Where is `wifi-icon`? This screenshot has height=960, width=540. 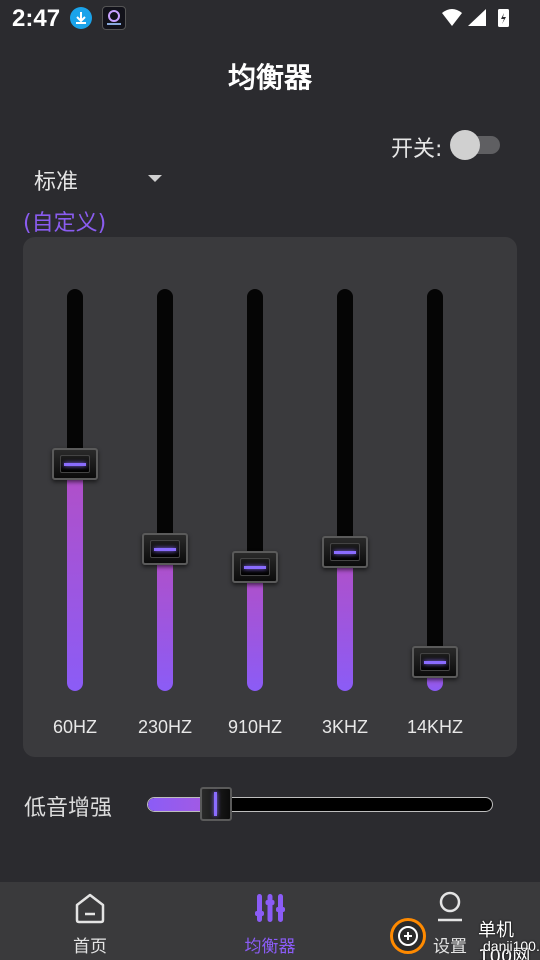 wifi-icon is located at coordinates (452, 17).